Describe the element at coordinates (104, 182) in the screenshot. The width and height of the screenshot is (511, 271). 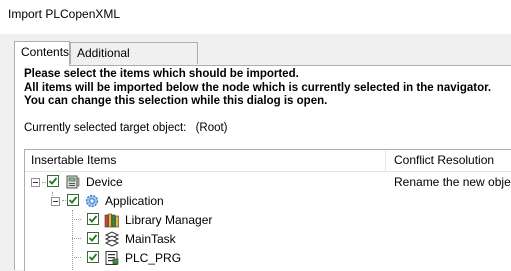
I see `node-label: Device` at that location.